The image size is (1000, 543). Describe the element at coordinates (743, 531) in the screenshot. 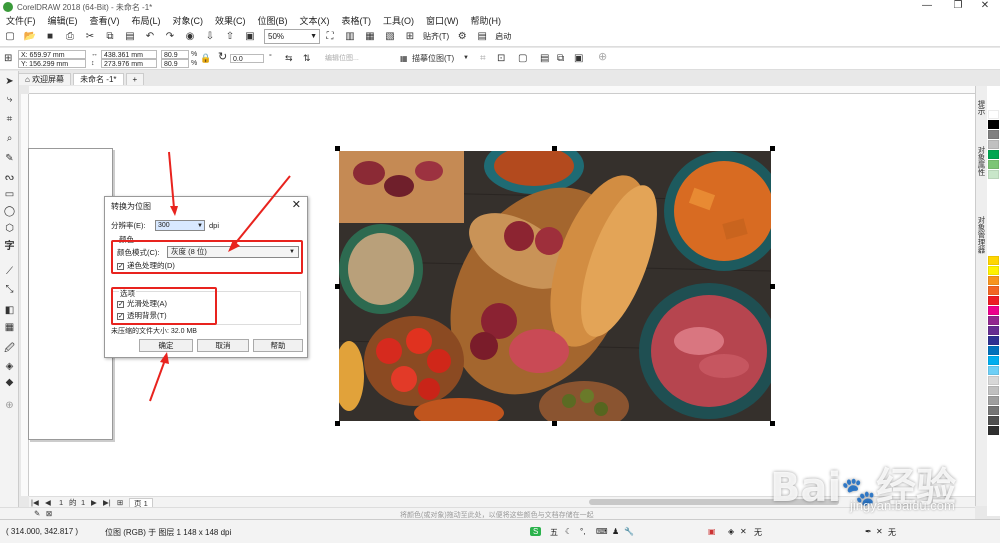

I see `fill-none-icon: ✕` at that location.